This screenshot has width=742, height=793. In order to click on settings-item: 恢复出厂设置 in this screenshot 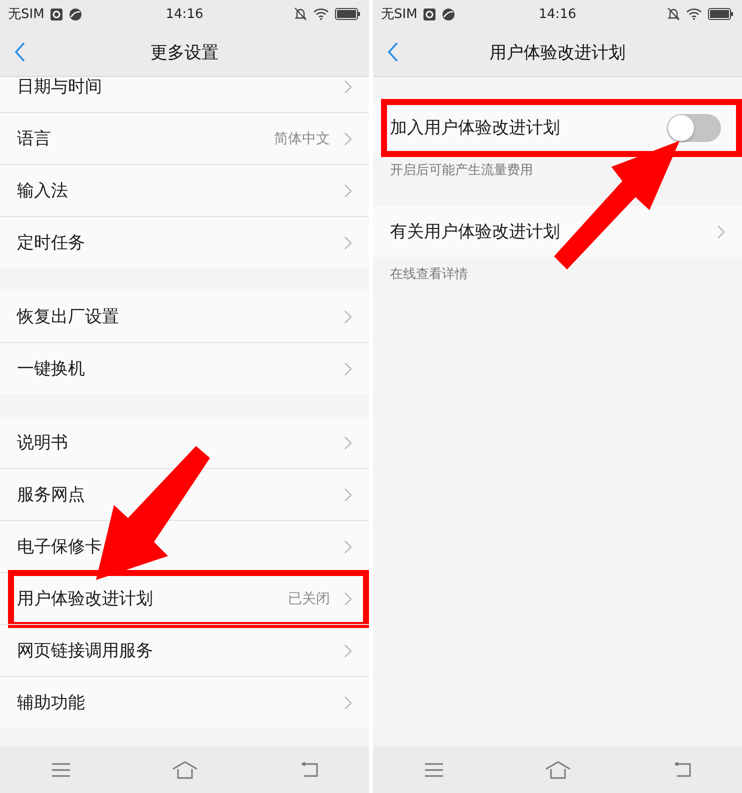, I will do `click(184, 316)`.